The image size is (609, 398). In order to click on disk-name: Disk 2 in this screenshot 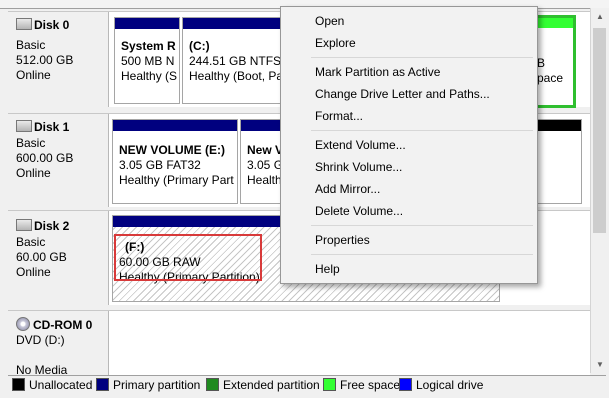, I will do `click(52, 226)`.